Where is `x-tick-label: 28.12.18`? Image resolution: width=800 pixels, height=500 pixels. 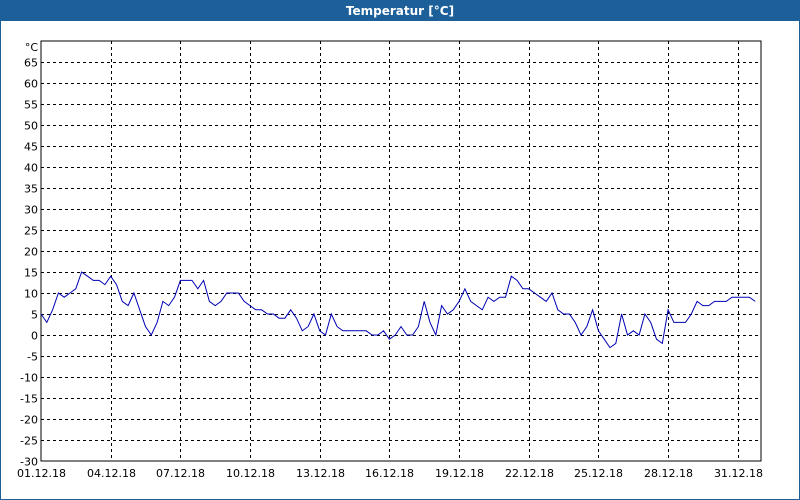
x-tick-label: 28.12.18 is located at coordinates (668, 473).